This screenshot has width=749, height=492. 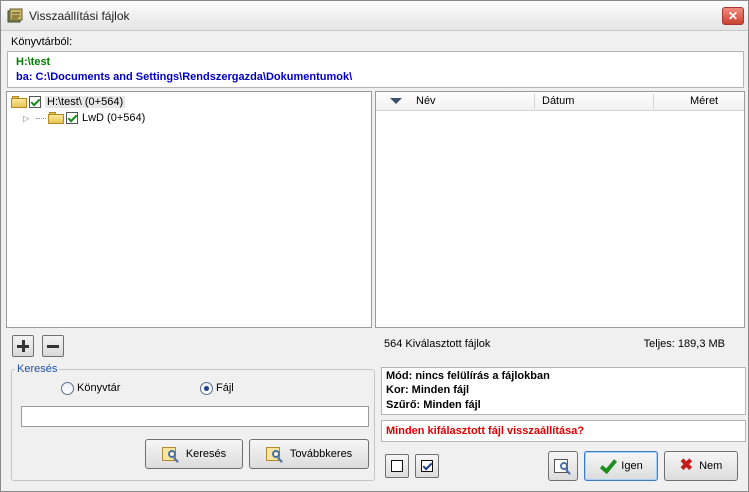 What do you see at coordinates (684, 344) in the screenshot?
I see `total-size: Teljes: 189,3 MB` at bounding box center [684, 344].